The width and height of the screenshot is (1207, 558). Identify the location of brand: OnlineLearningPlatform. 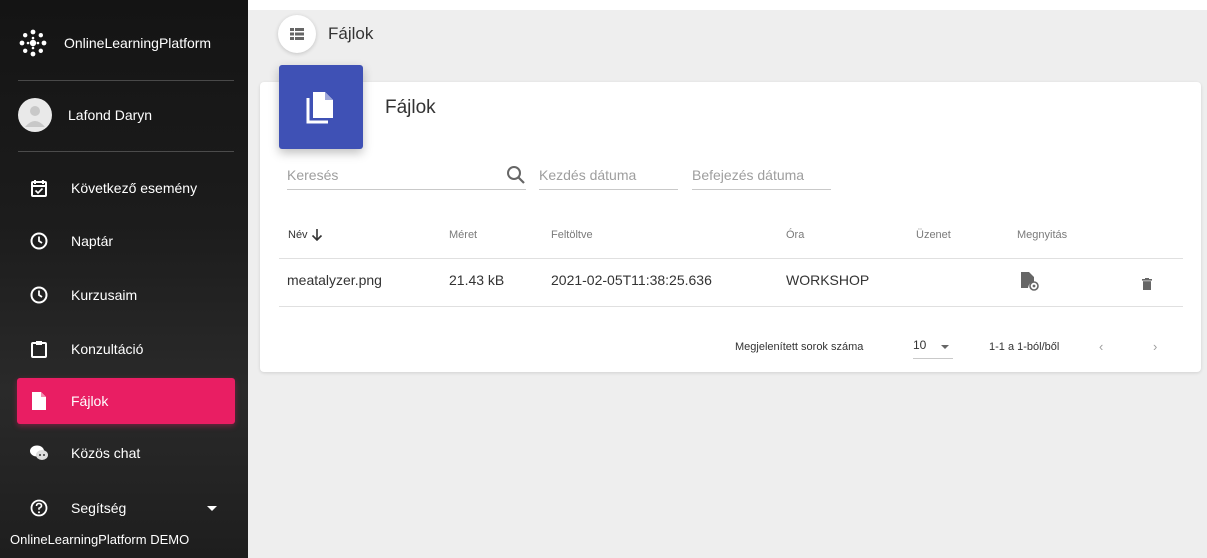
(114, 43).